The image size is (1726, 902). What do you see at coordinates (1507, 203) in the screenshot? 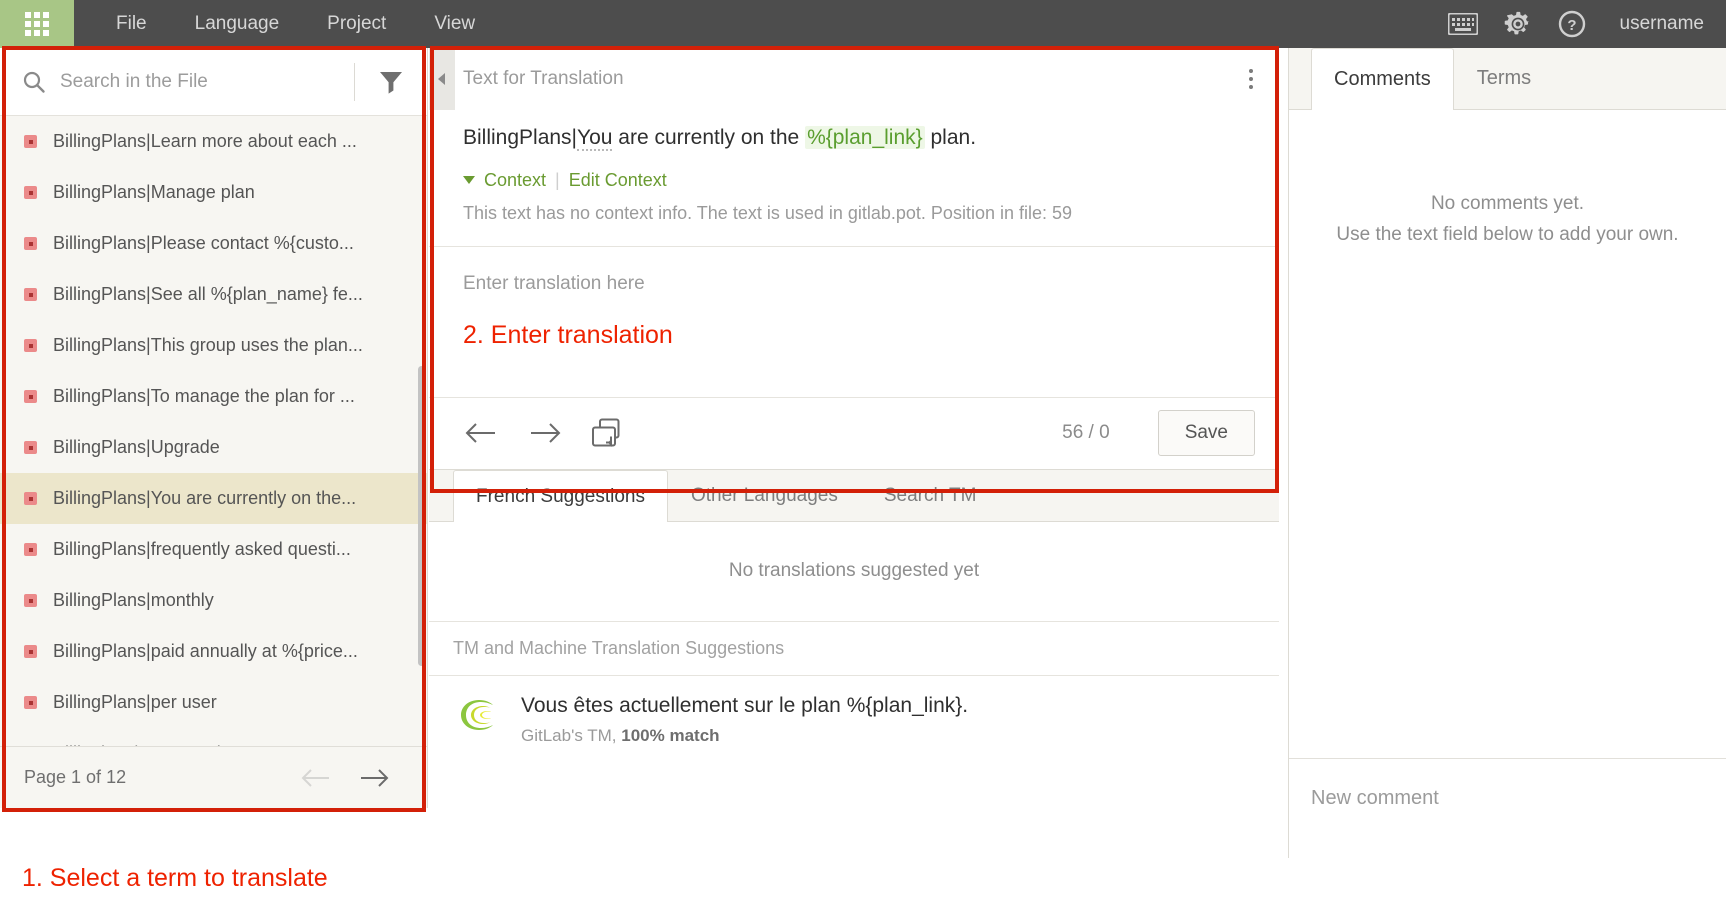
I see `comments-empty-line-1: No comments yet.` at bounding box center [1507, 203].